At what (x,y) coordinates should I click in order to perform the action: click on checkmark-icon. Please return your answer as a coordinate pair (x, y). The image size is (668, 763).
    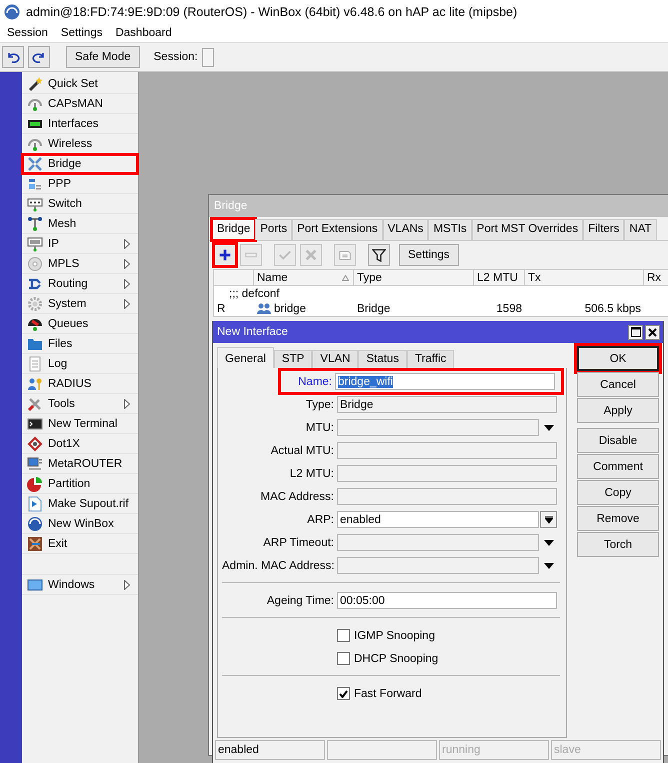
    Looking at the image, I should click on (343, 694).